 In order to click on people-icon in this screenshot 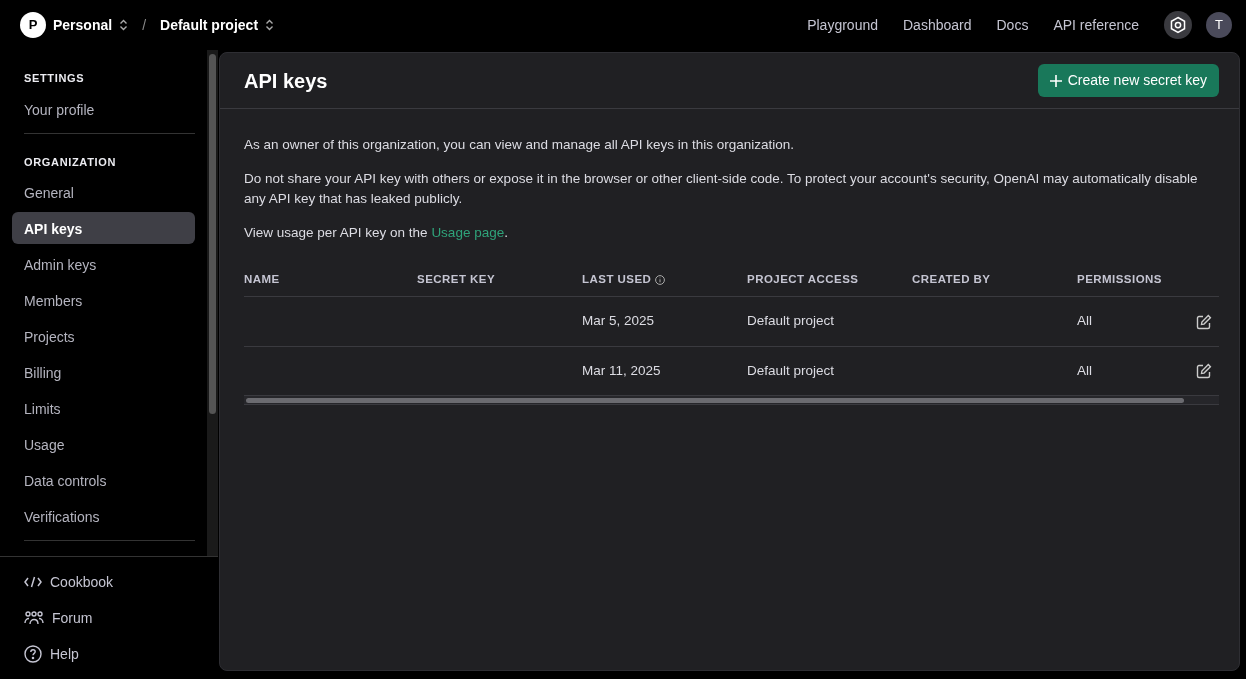, I will do `click(34, 618)`.